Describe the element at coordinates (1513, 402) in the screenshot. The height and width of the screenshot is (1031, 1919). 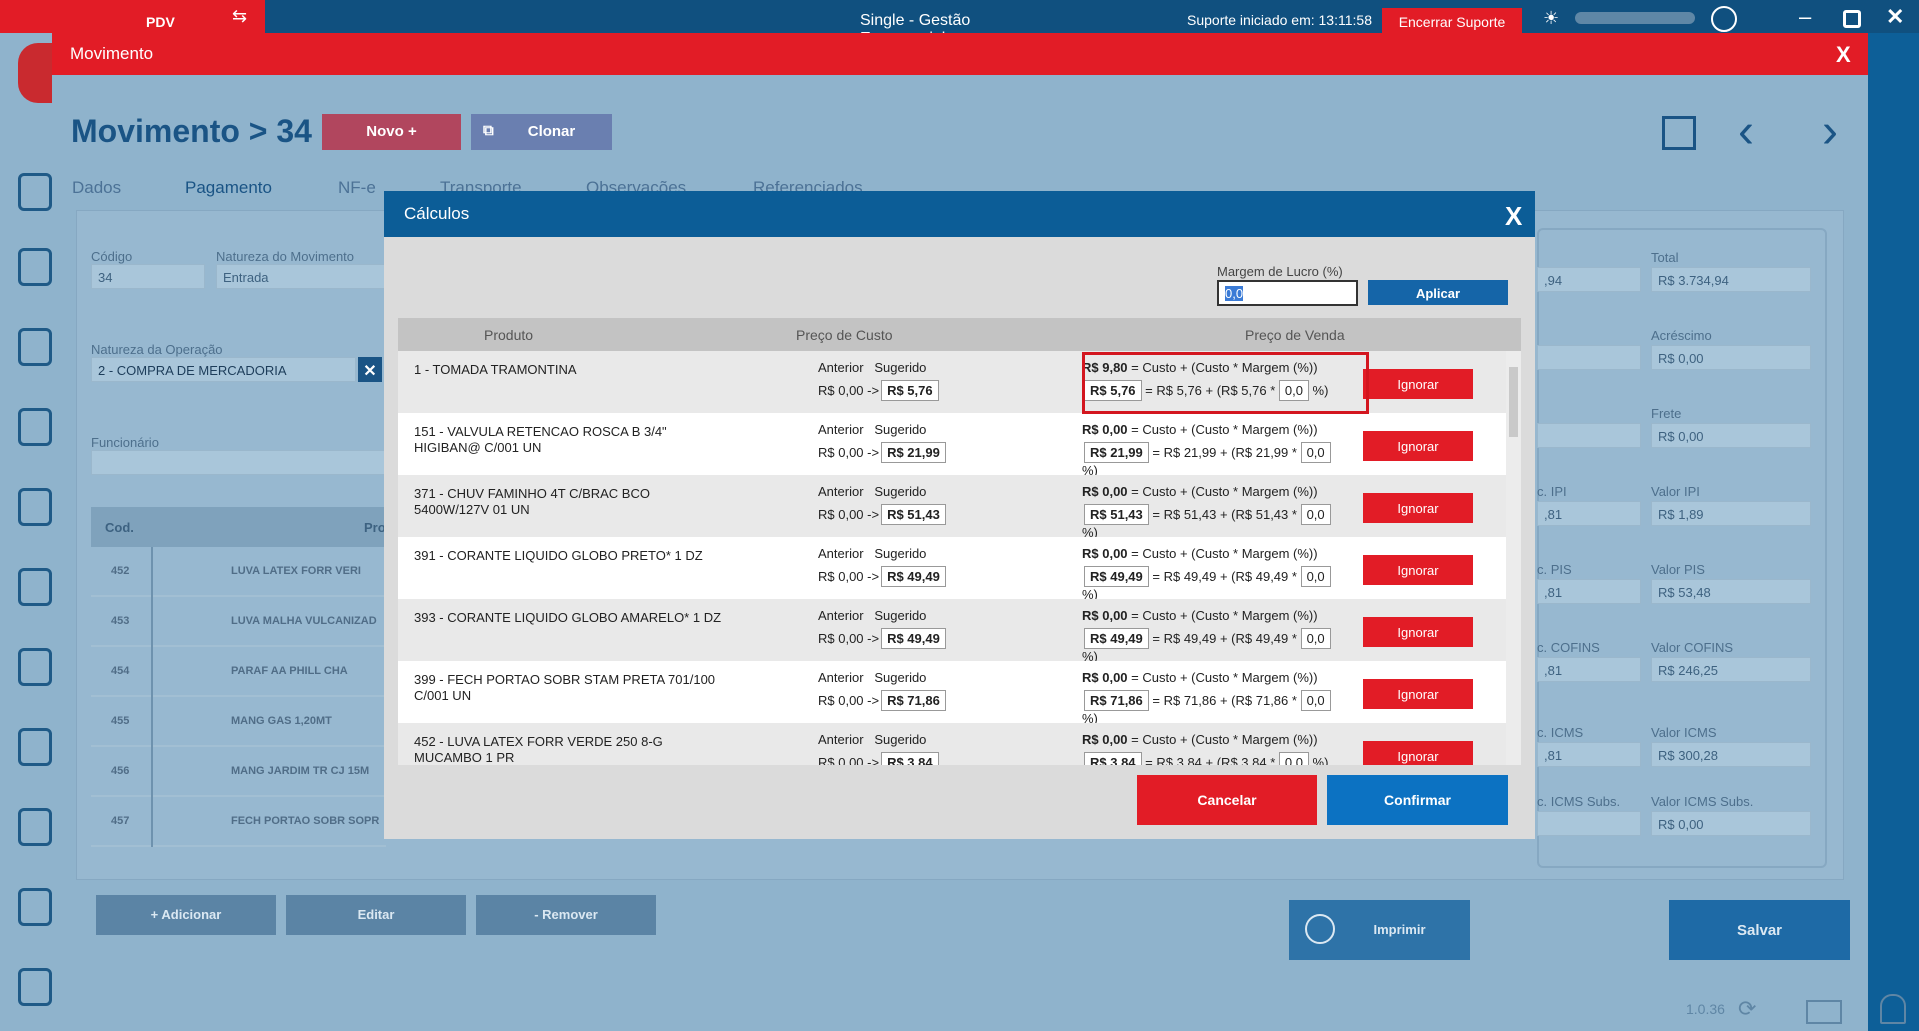
I see `scroll-thumb` at that location.